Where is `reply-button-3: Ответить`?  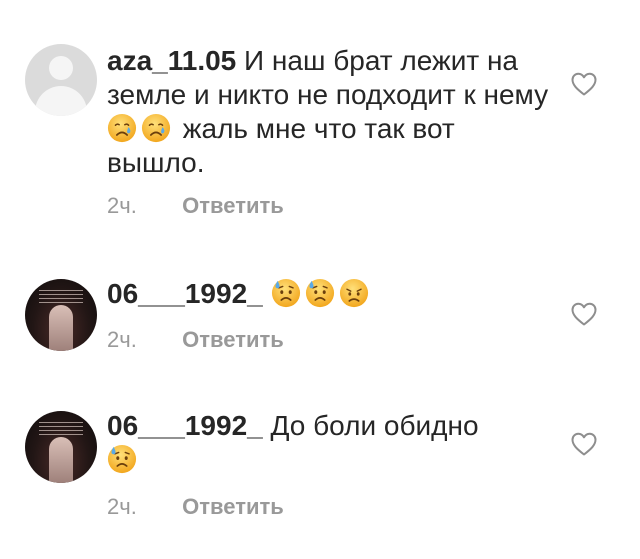 reply-button-3: Ответить is located at coordinates (233, 506).